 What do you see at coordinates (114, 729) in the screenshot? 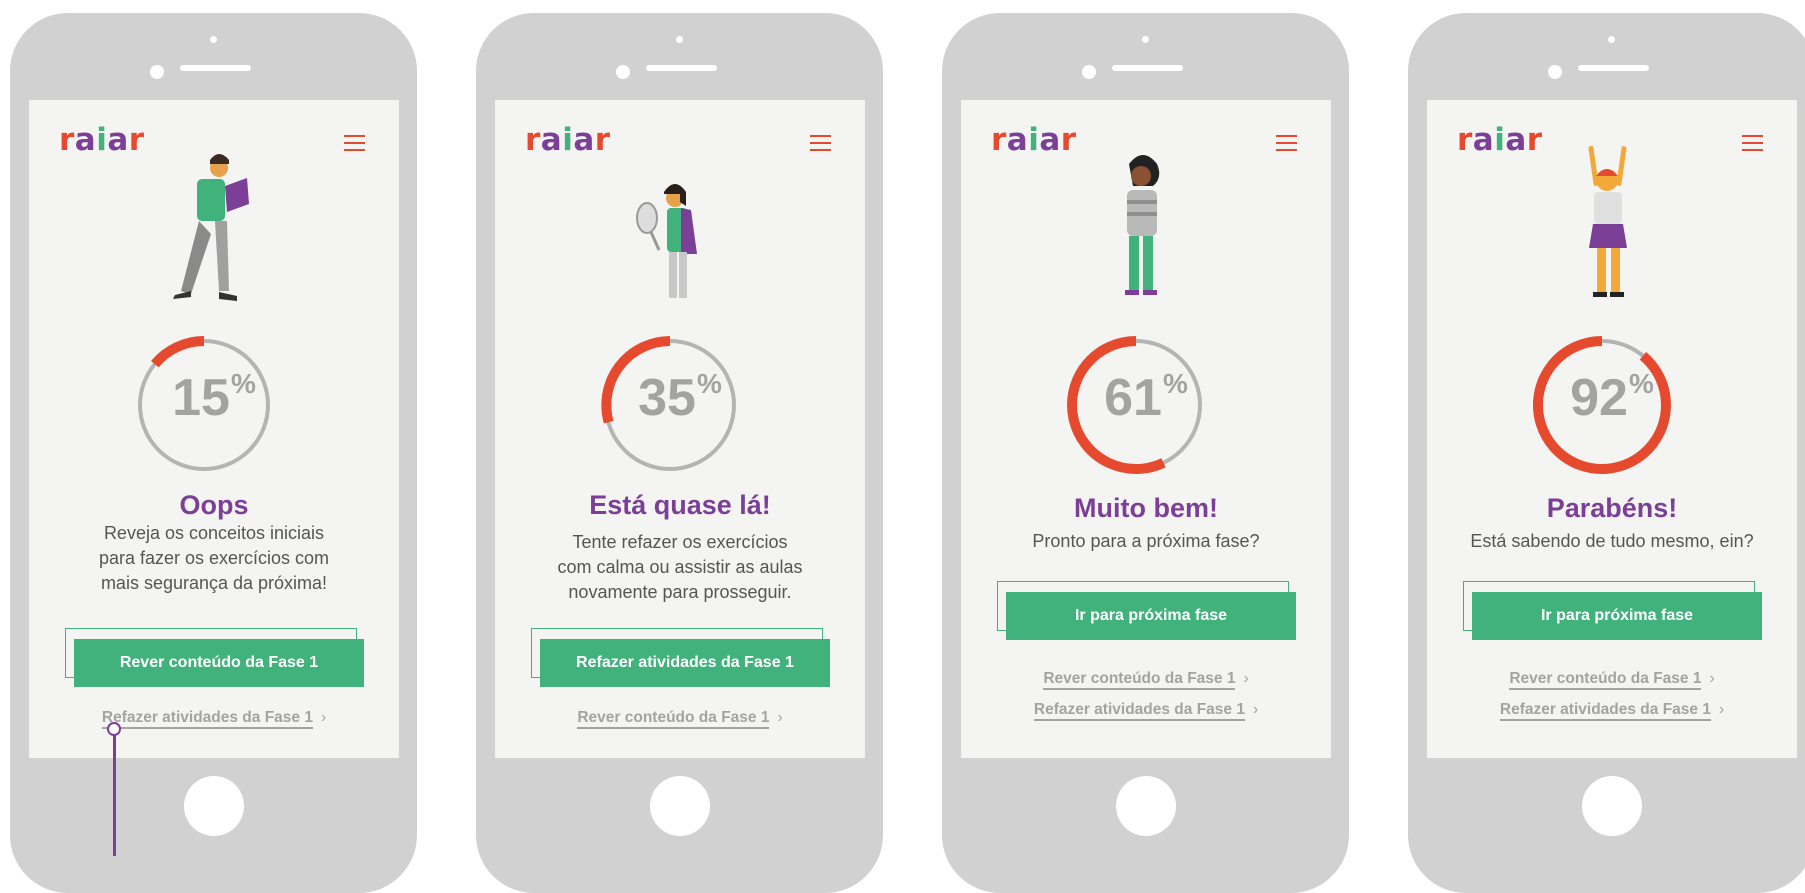
I see `annotation-pin` at bounding box center [114, 729].